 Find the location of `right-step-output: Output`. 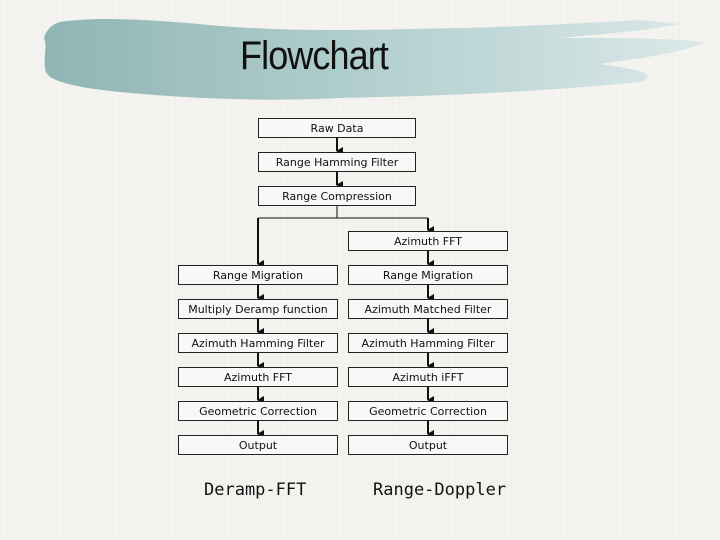

right-step-output: Output is located at coordinates (428, 445).